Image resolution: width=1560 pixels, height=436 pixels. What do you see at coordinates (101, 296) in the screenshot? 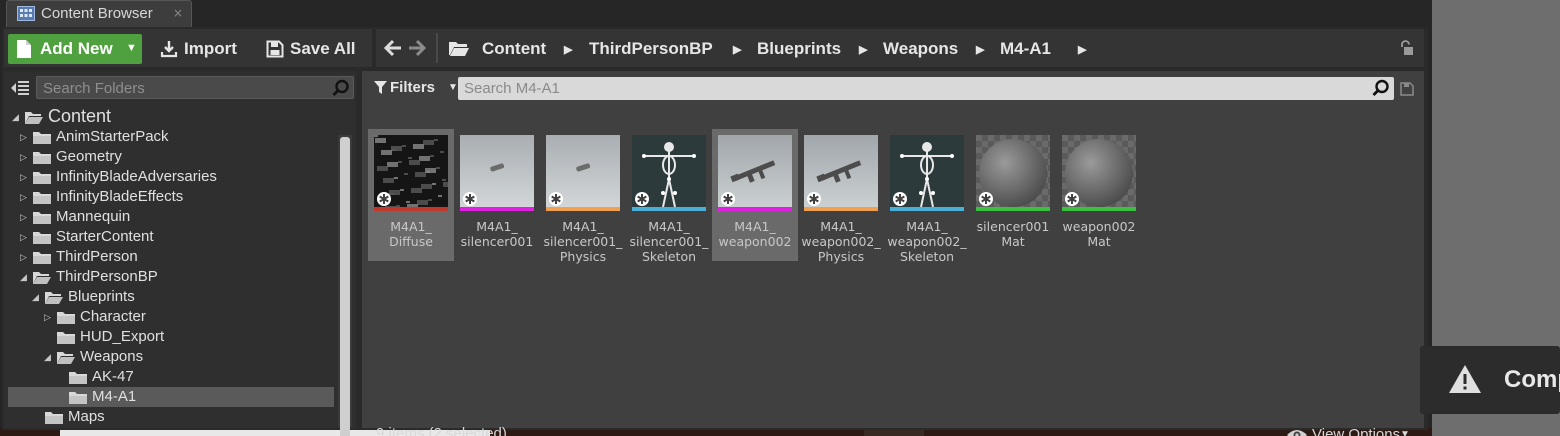
I see `tree-folder-label: Blueprints` at bounding box center [101, 296].